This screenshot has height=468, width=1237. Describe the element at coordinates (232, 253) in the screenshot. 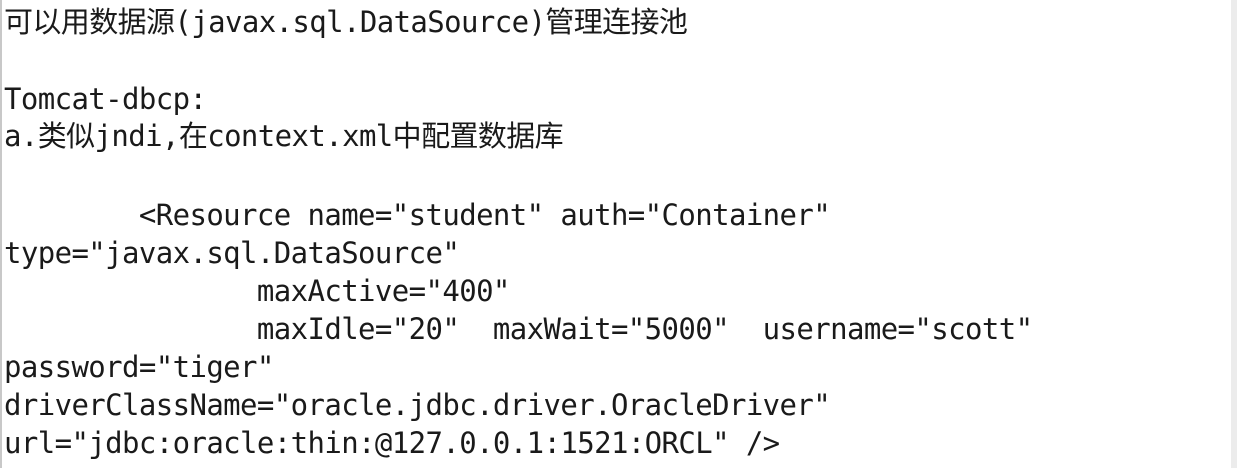

I see `code-line-type: type="javax.sql.DataSource"` at that location.